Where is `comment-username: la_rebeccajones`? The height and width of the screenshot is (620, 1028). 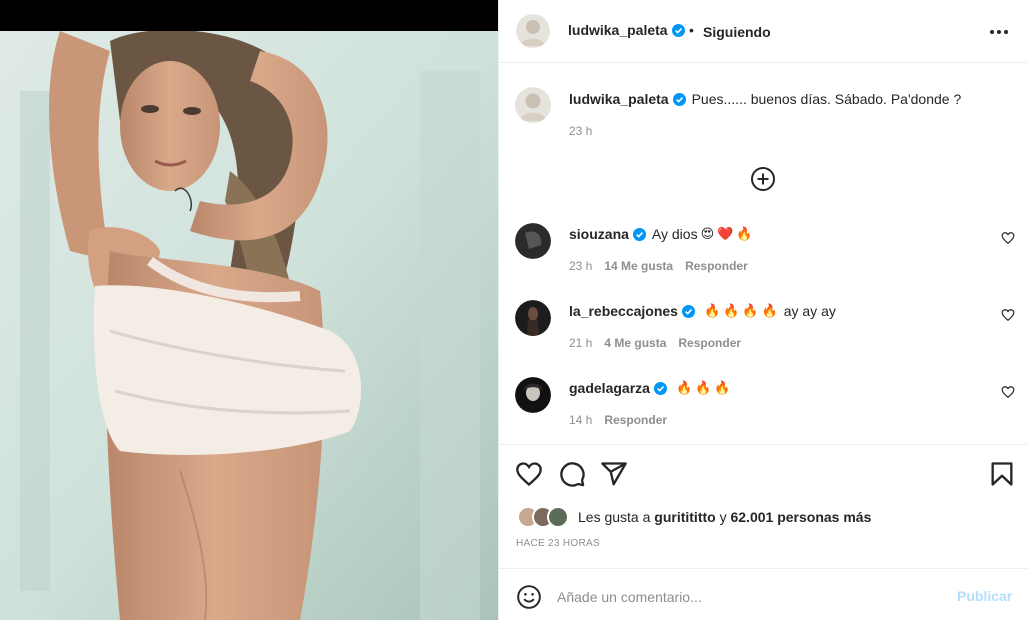 comment-username: la_rebeccajones is located at coordinates (623, 311).